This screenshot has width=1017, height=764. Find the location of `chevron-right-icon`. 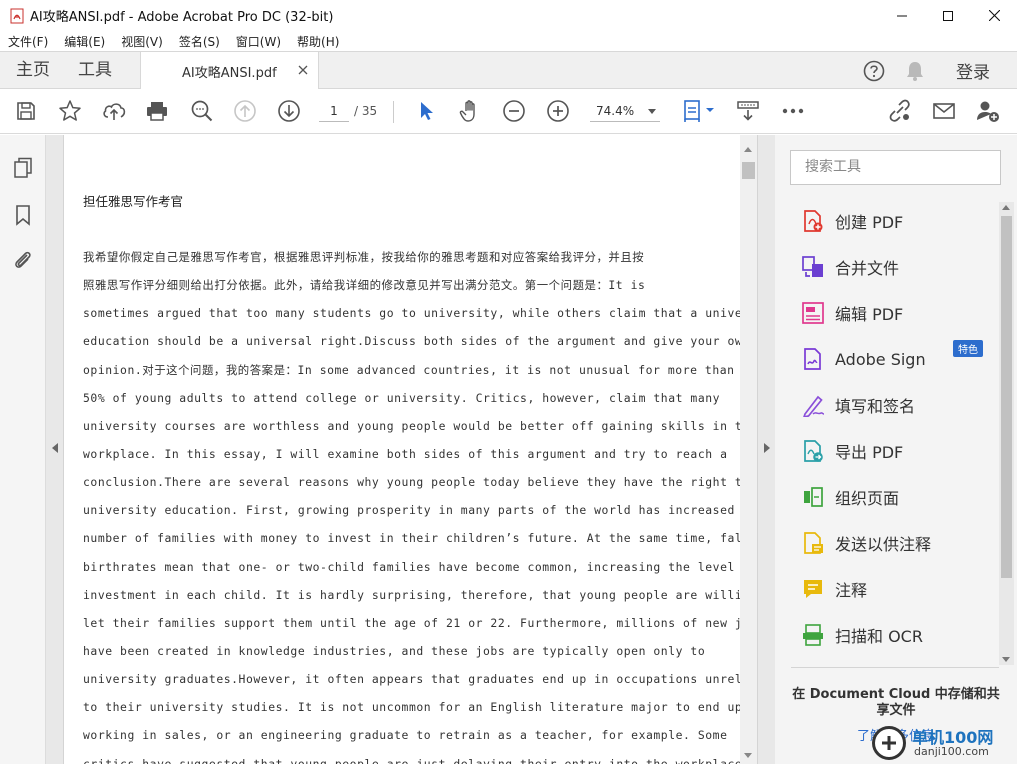

chevron-right-icon is located at coordinates (767, 448).